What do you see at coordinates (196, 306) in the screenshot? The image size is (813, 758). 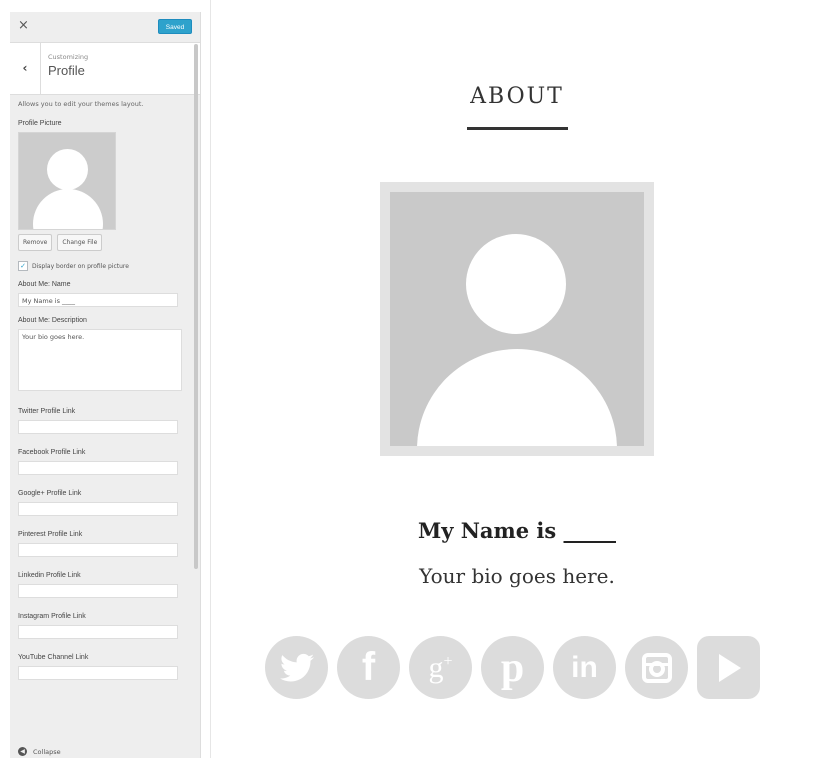 I see `sidebar-scrollbar` at bounding box center [196, 306].